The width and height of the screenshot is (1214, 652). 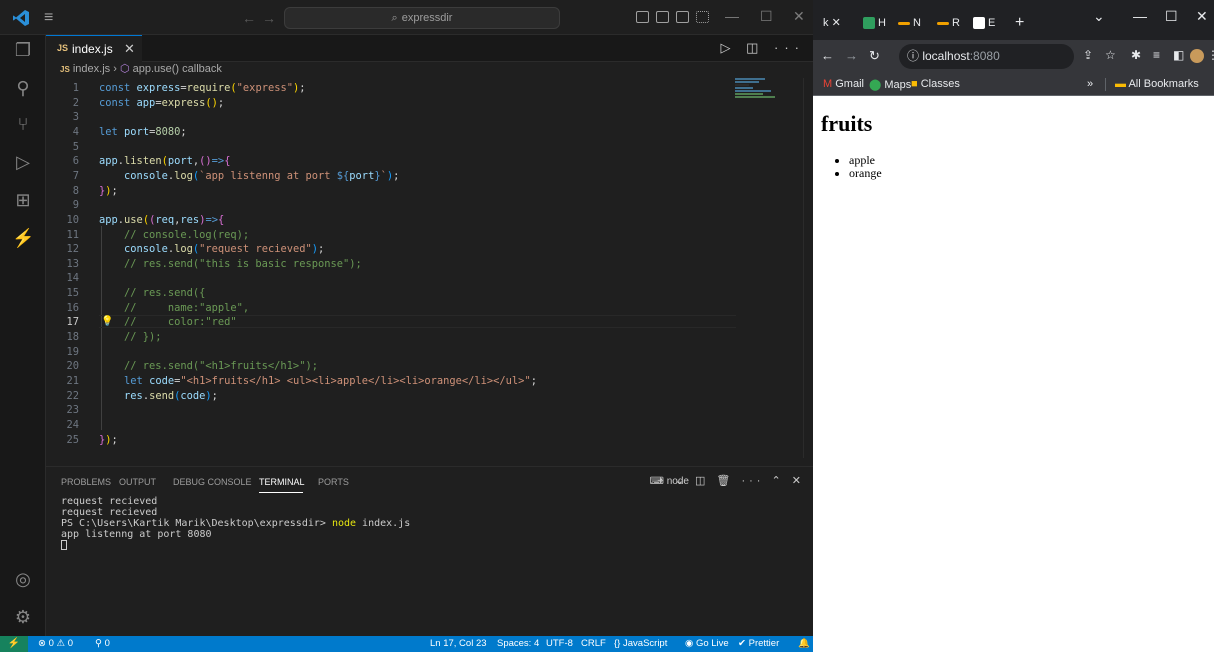 What do you see at coordinates (391, 337) in the screenshot?
I see `code-line: 18 // });` at bounding box center [391, 337].